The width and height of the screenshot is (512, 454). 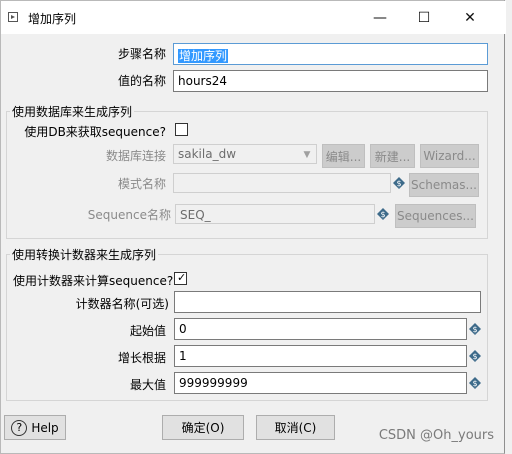 What do you see at coordinates (181, 129) in the screenshot?
I see `use-db-checkbox` at bounding box center [181, 129].